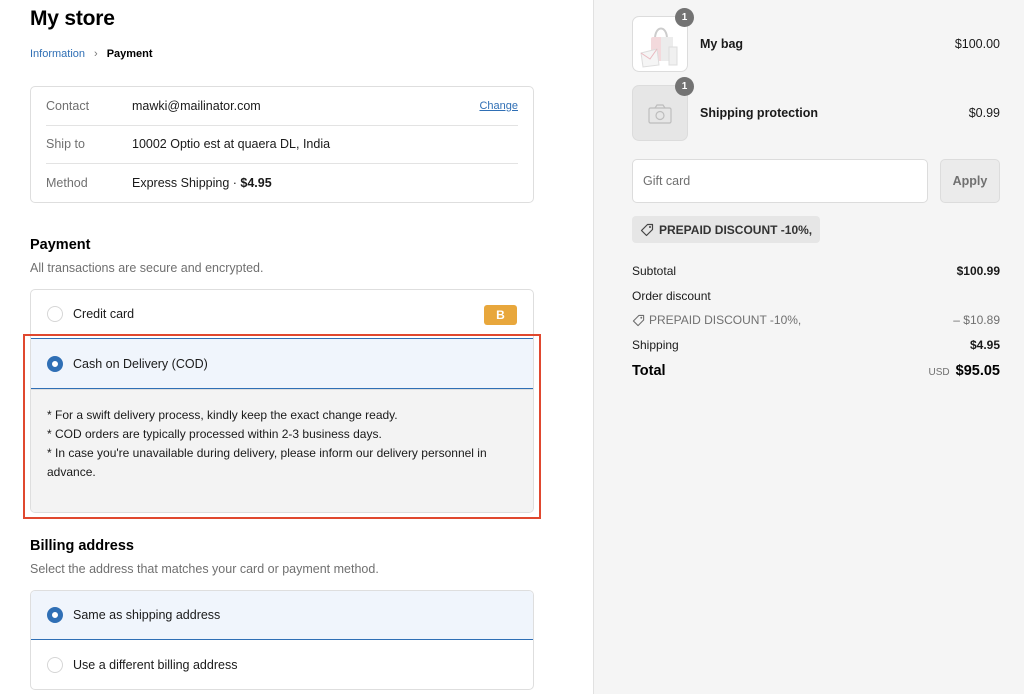 This screenshot has width=1024, height=694. Describe the element at coordinates (725, 320) in the screenshot. I see `discount-code-label: PREPAID DISCOUNT -10%,` at that location.